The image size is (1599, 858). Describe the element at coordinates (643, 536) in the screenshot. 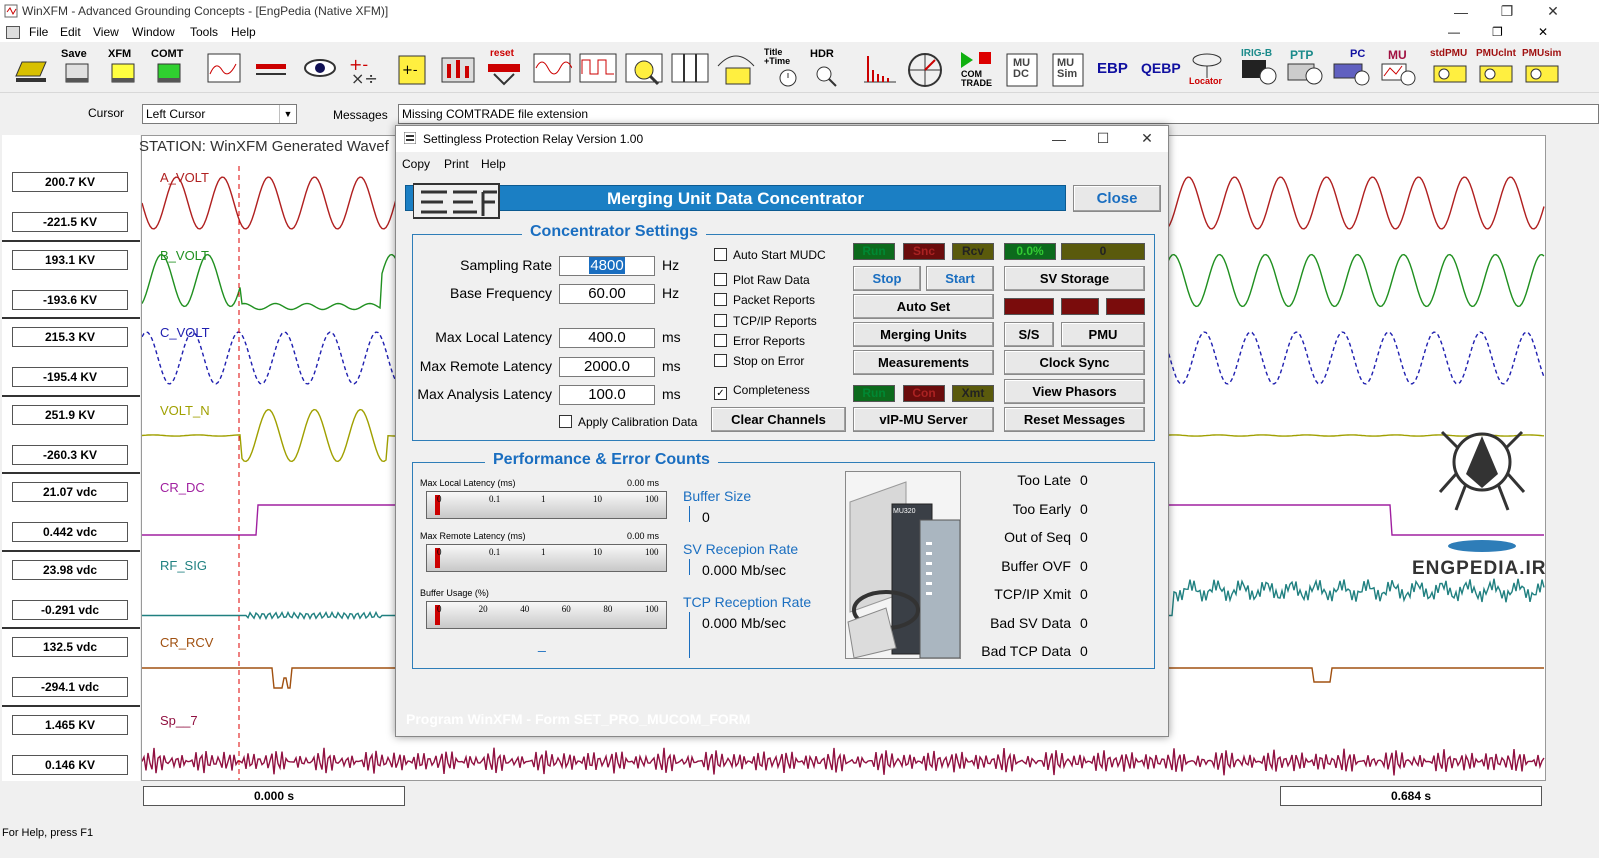

I see `remote-latency-meter-value: 0.00 ms` at that location.